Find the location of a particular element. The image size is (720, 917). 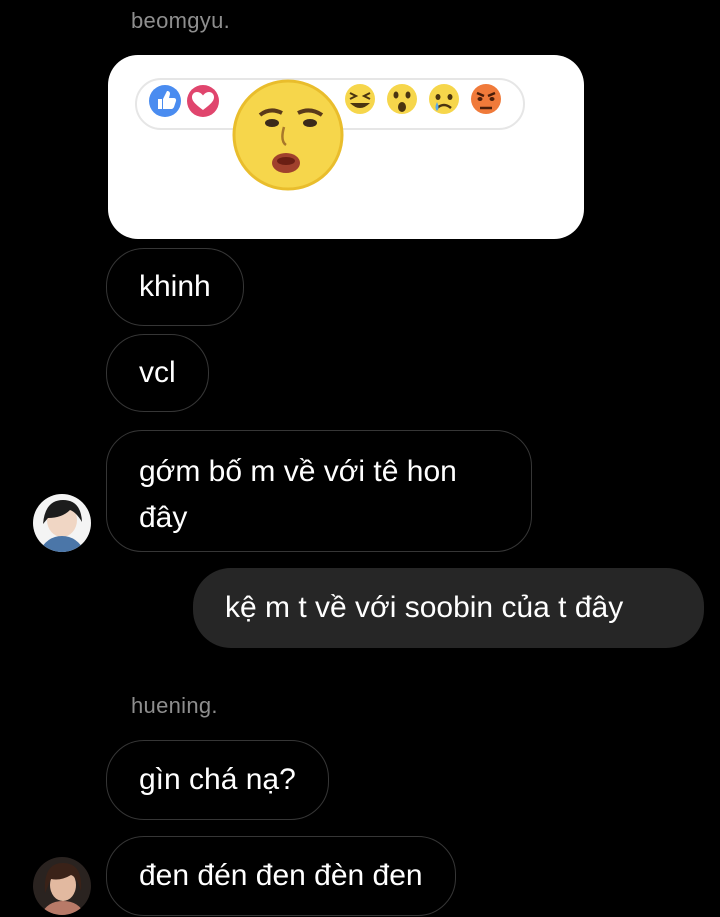

message-text: khinh is located at coordinates (175, 286).